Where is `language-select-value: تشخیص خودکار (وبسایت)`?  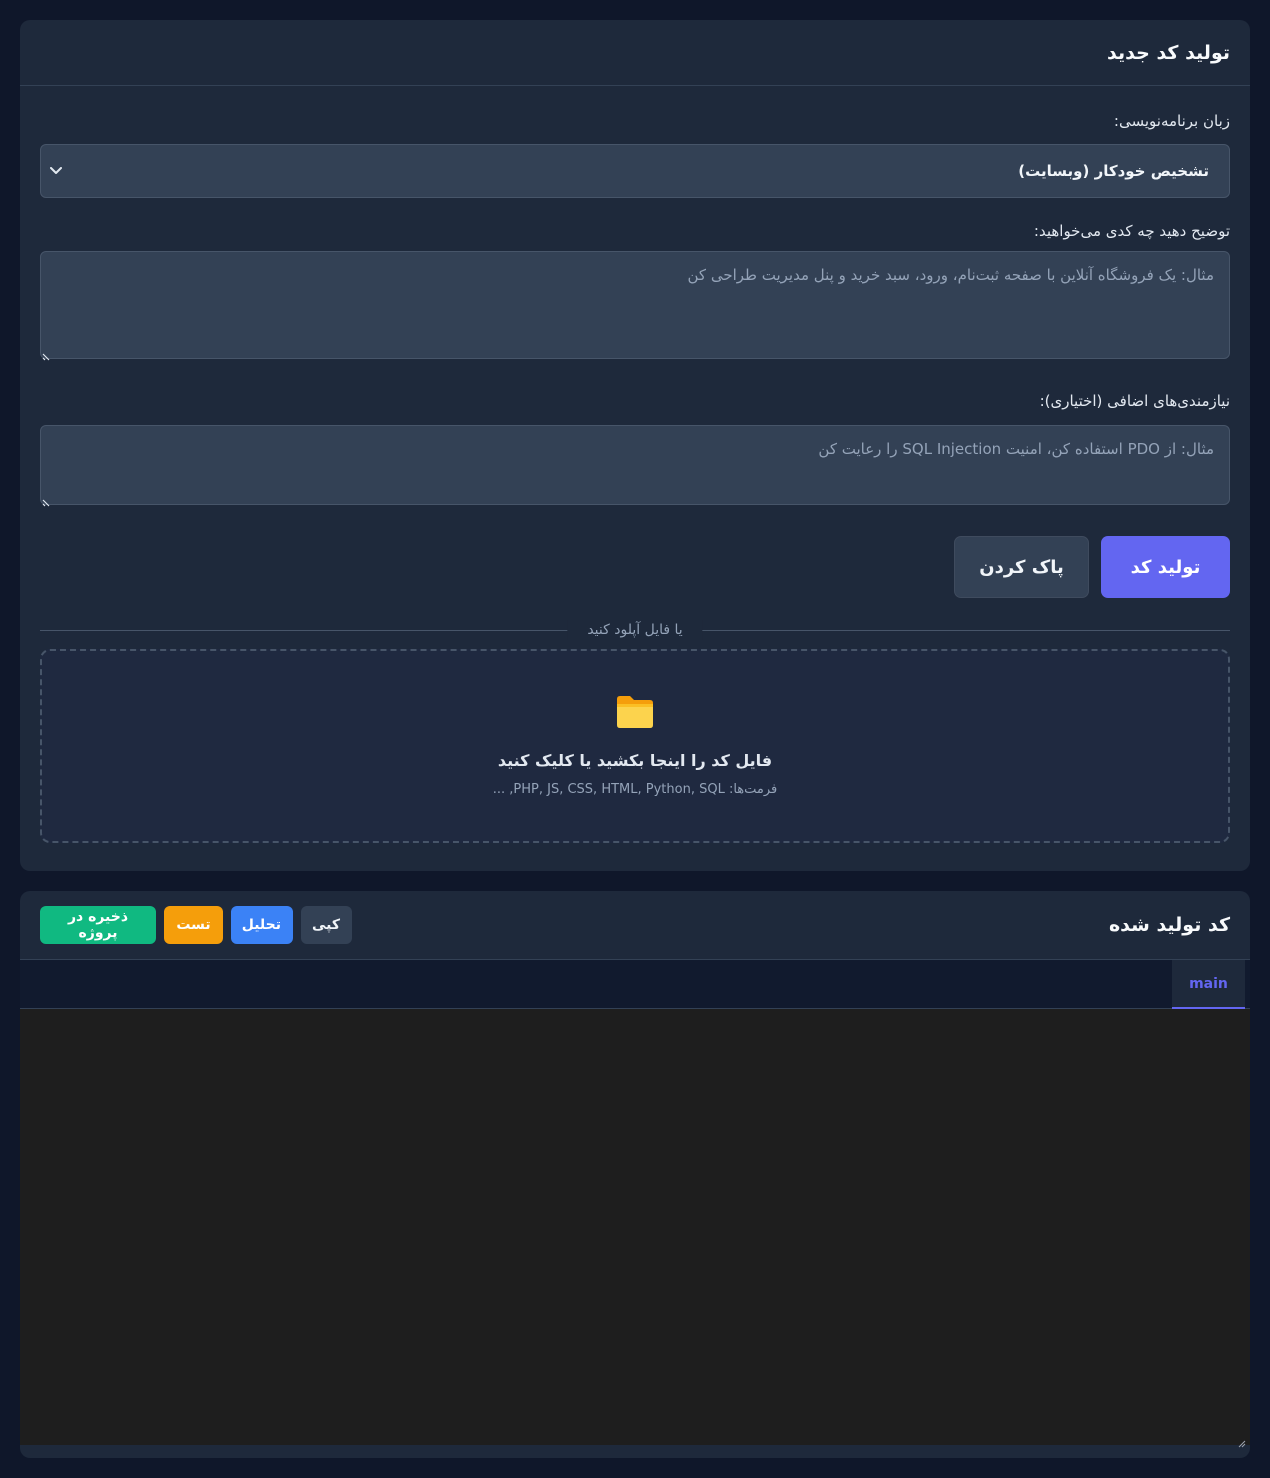
language-select-value: تشخیص خودکار (وبسایت) is located at coordinates (1113, 171).